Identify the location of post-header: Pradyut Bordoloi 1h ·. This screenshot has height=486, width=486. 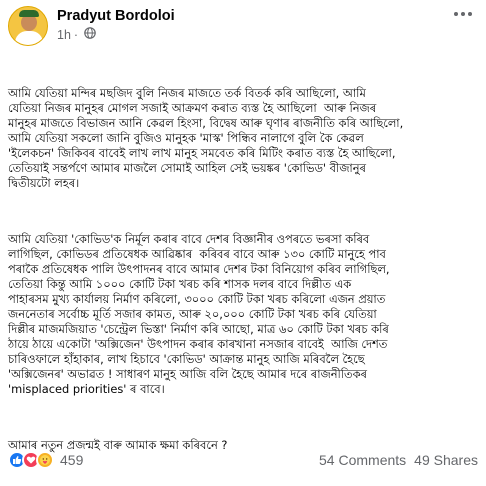
(91, 26).